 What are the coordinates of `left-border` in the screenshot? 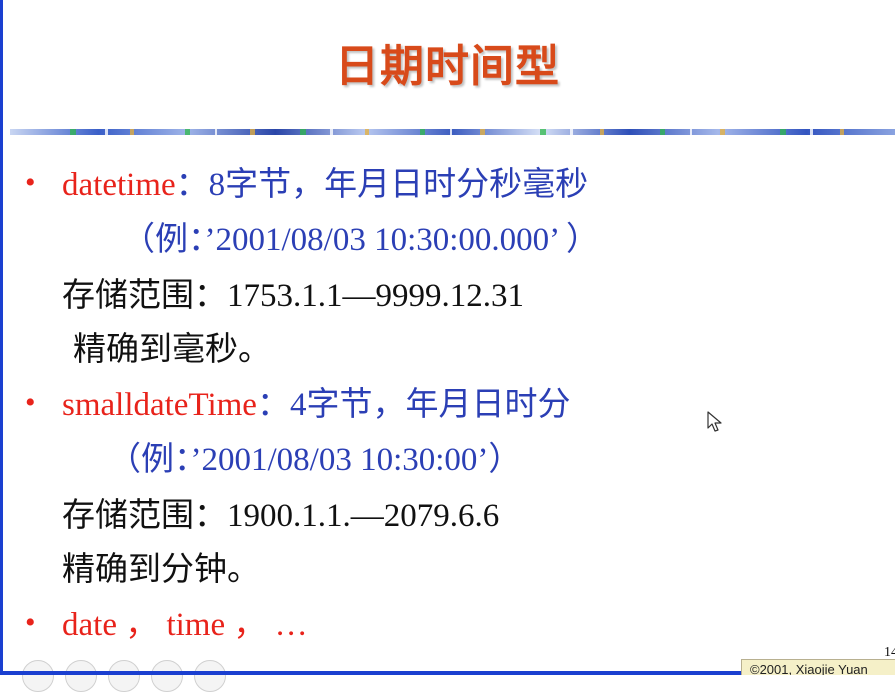 It's located at (1, 337).